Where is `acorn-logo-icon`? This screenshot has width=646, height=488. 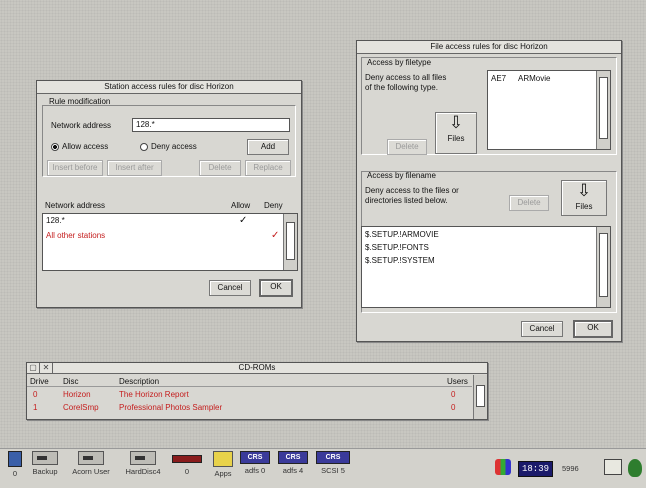 acorn-logo-icon is located at coordinates (503, 468).